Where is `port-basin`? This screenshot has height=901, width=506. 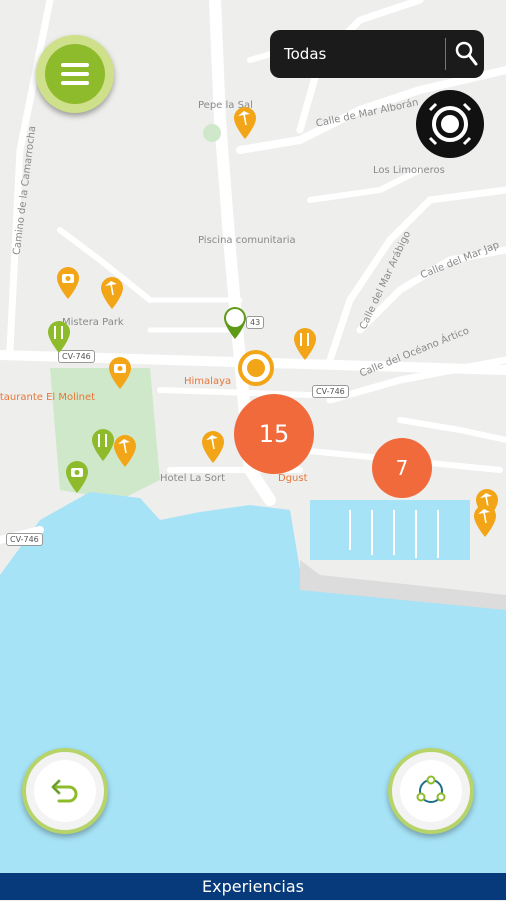 port-basin is located at coordinates (390, 530).